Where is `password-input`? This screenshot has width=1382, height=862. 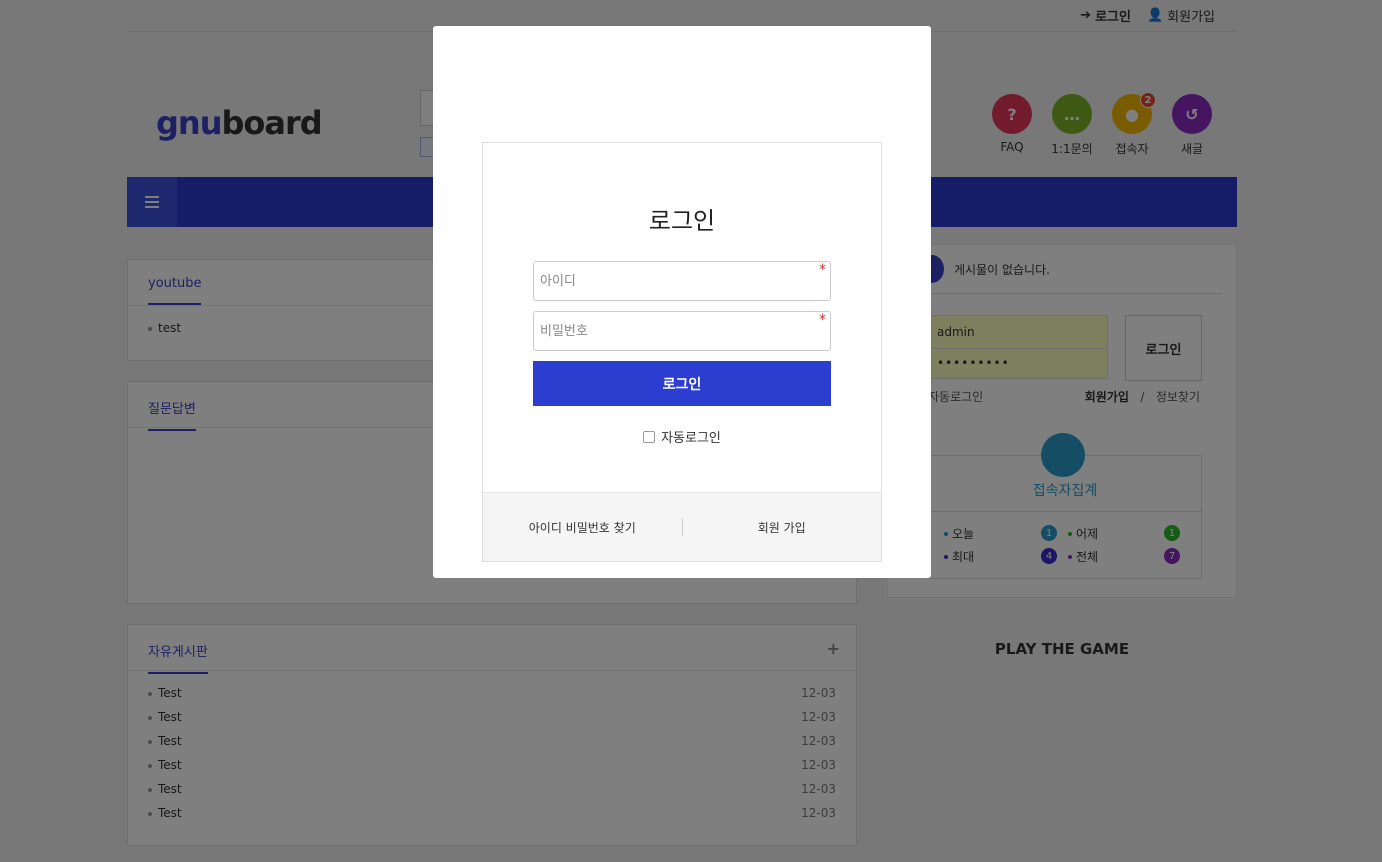
password-input is located at coordinates (682, 331).